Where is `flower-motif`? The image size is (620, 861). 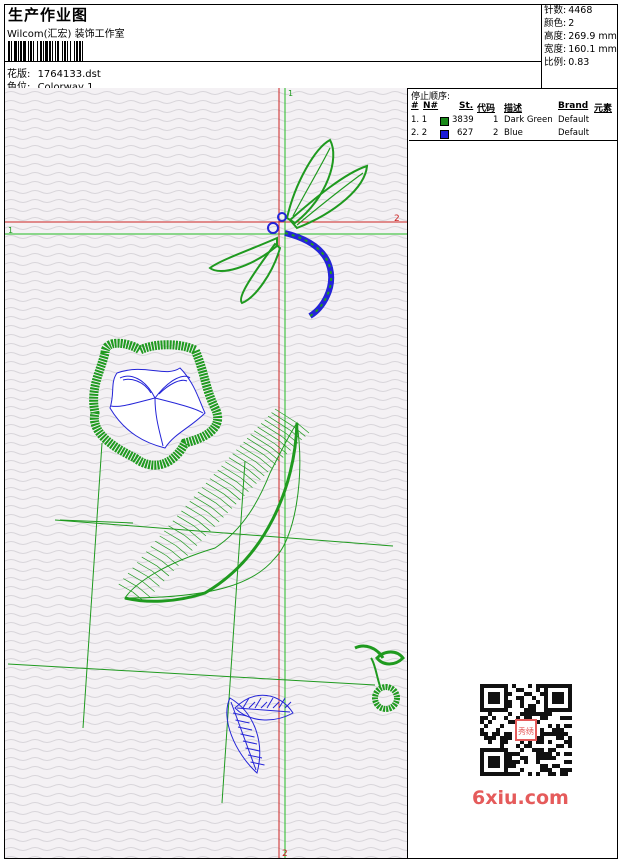 flower-motif is located at coordinates (156, 404).